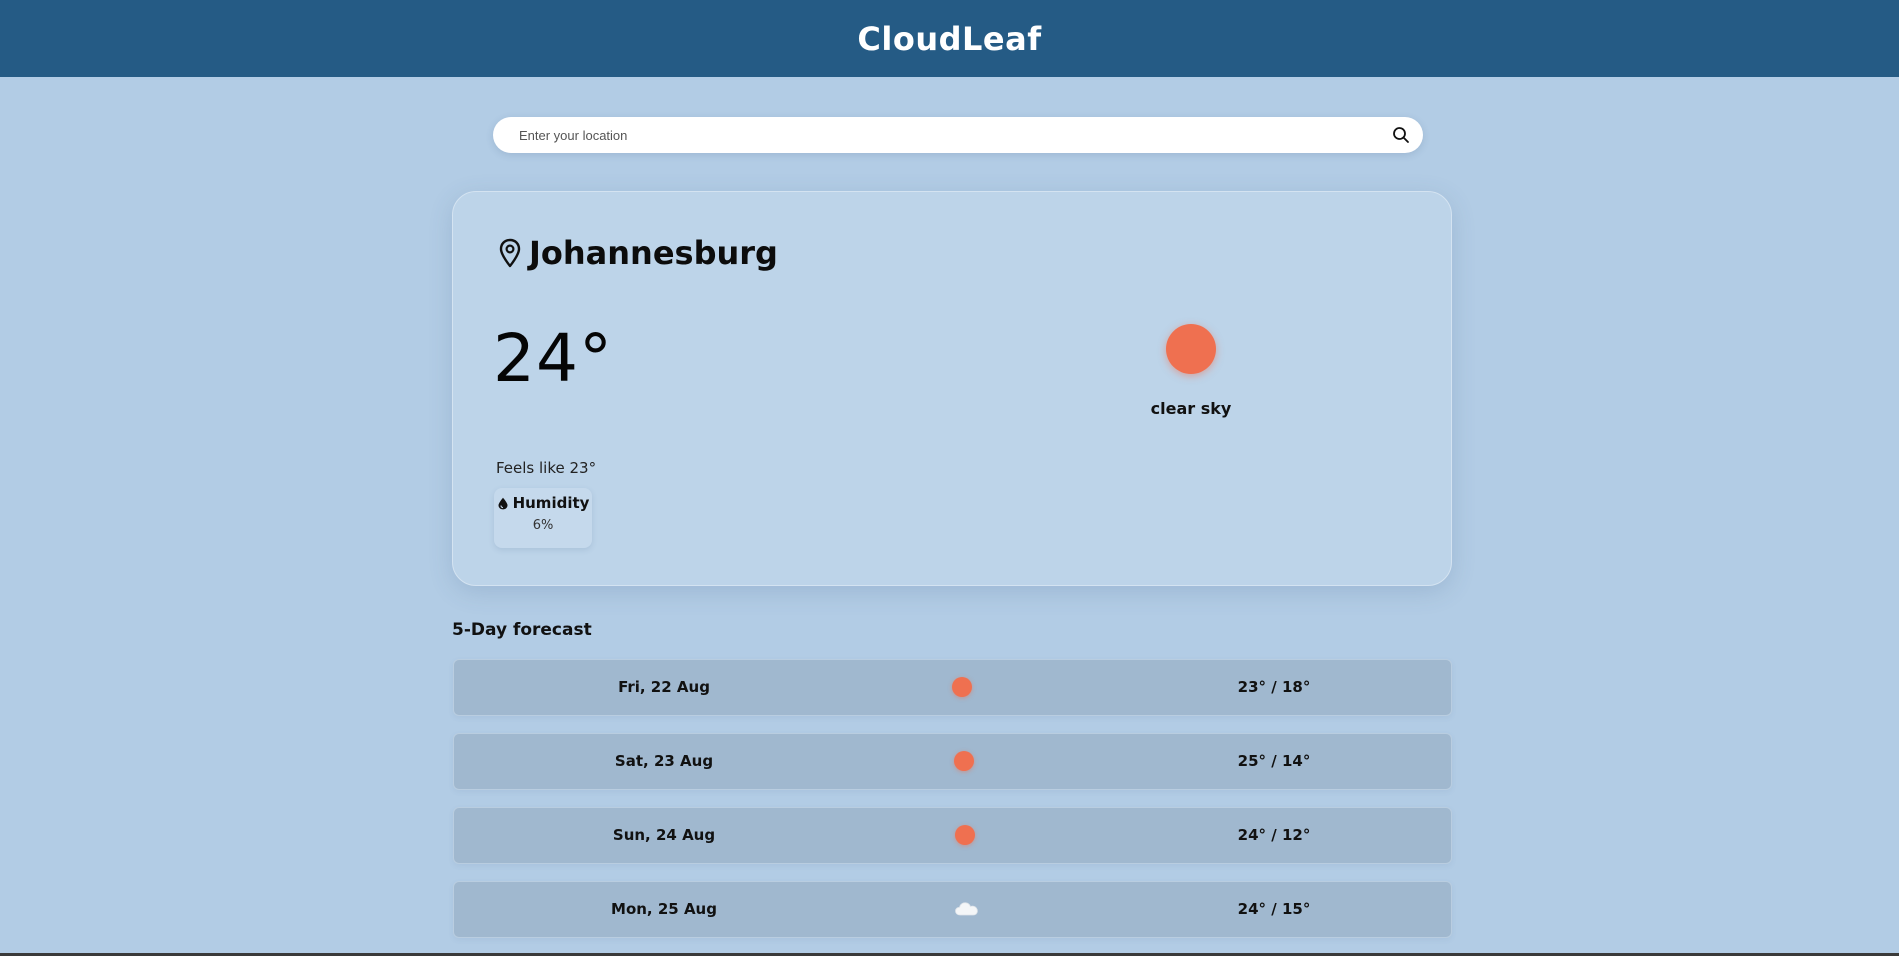 The width and height of the screenshot is (1899, 956). What do you see at coordinates (664, 761) in the screenshot?
I see `forecast-date: Sat, 23 Aug` at bounding box center [664, 761].